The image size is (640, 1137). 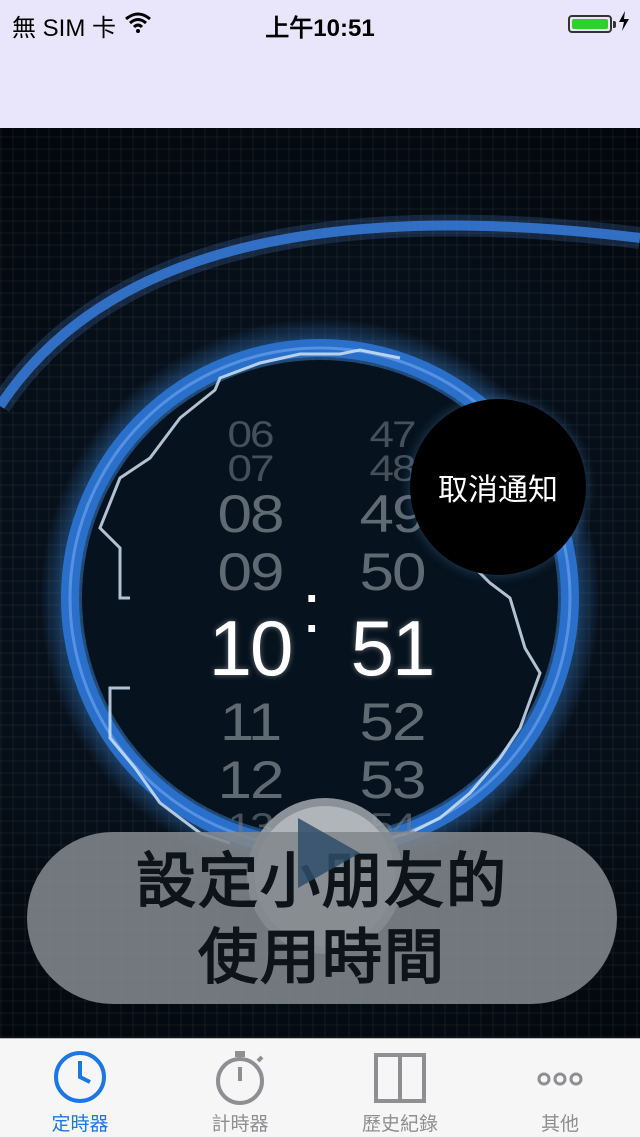 I want to click on tab-timer: 定時器, so click(x=80, y=1088).